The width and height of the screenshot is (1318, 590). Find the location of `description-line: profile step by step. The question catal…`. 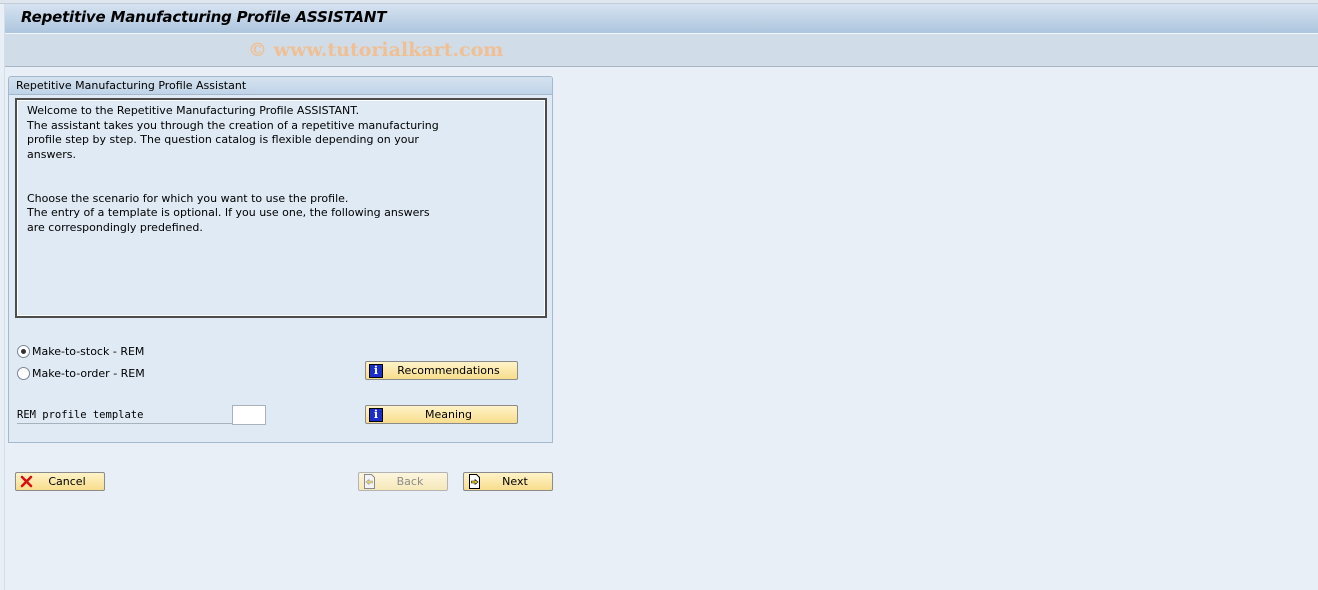

description-line: profile step by step. The question catal… is located at coordinates (223, 140).